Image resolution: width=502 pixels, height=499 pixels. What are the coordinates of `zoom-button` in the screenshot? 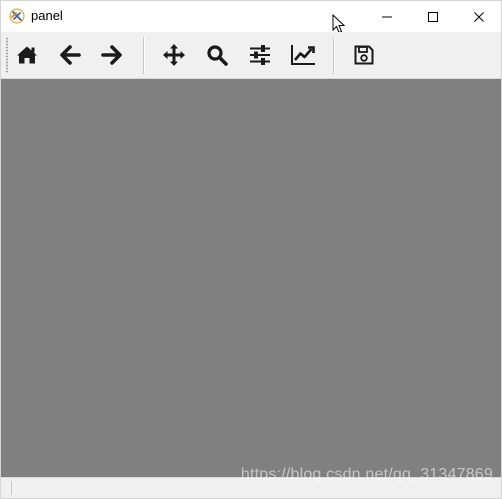 It's located at (217, 55).